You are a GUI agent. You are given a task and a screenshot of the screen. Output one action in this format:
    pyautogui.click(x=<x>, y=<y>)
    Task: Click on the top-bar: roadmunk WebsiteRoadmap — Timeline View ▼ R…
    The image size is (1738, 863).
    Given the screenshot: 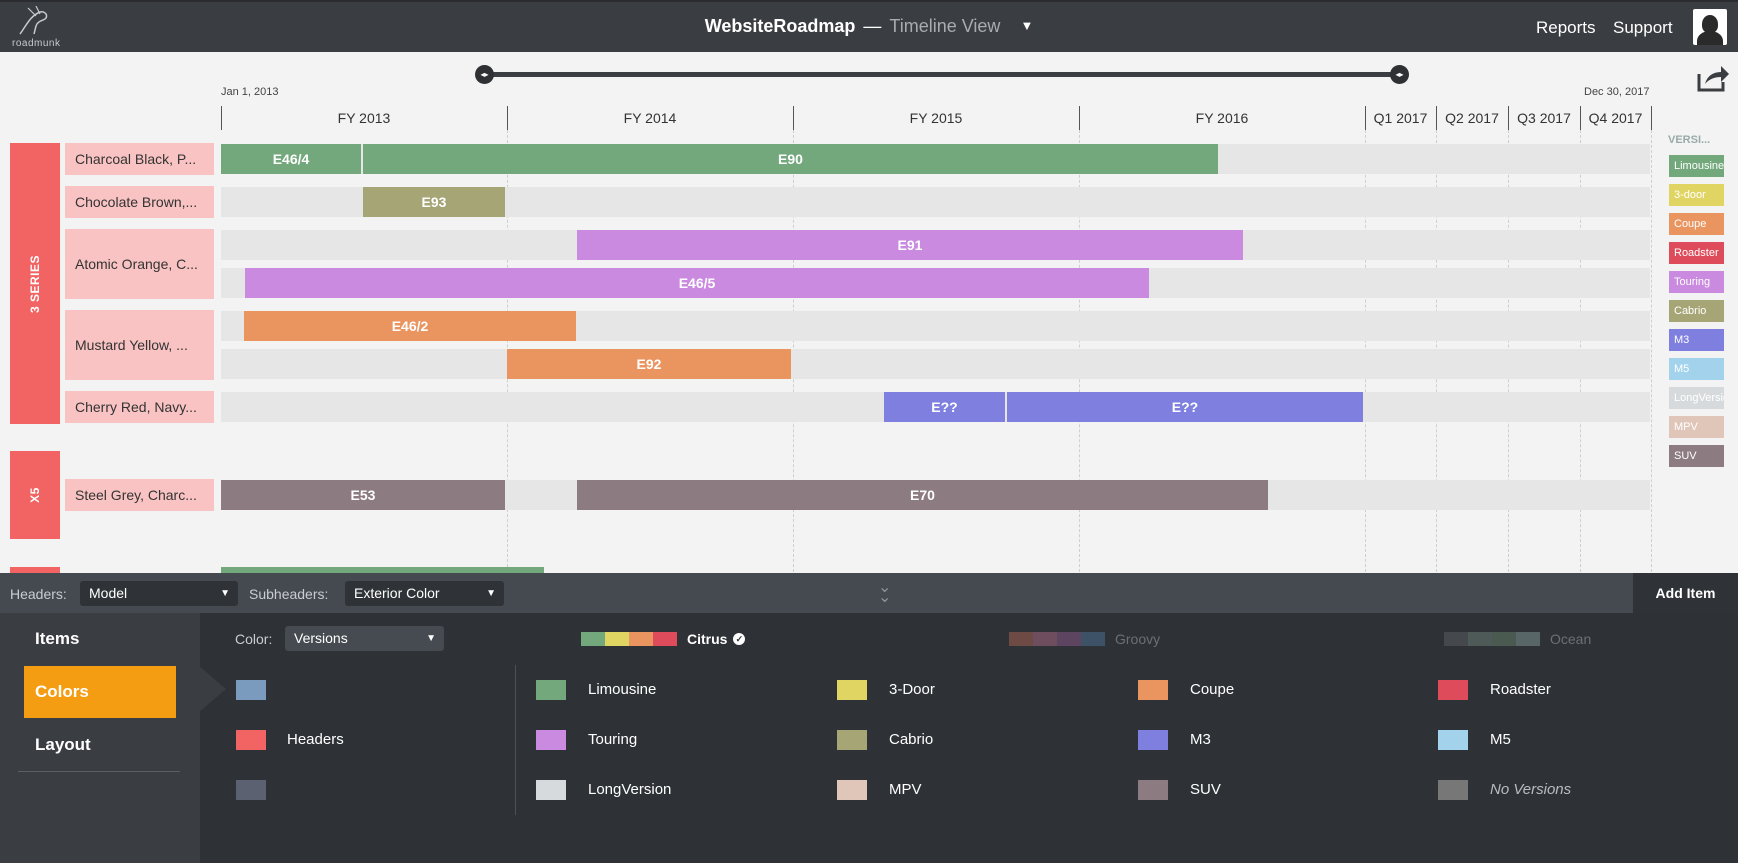 What is the action you would take?
    pyautogui.click(x=869, y=26)
    